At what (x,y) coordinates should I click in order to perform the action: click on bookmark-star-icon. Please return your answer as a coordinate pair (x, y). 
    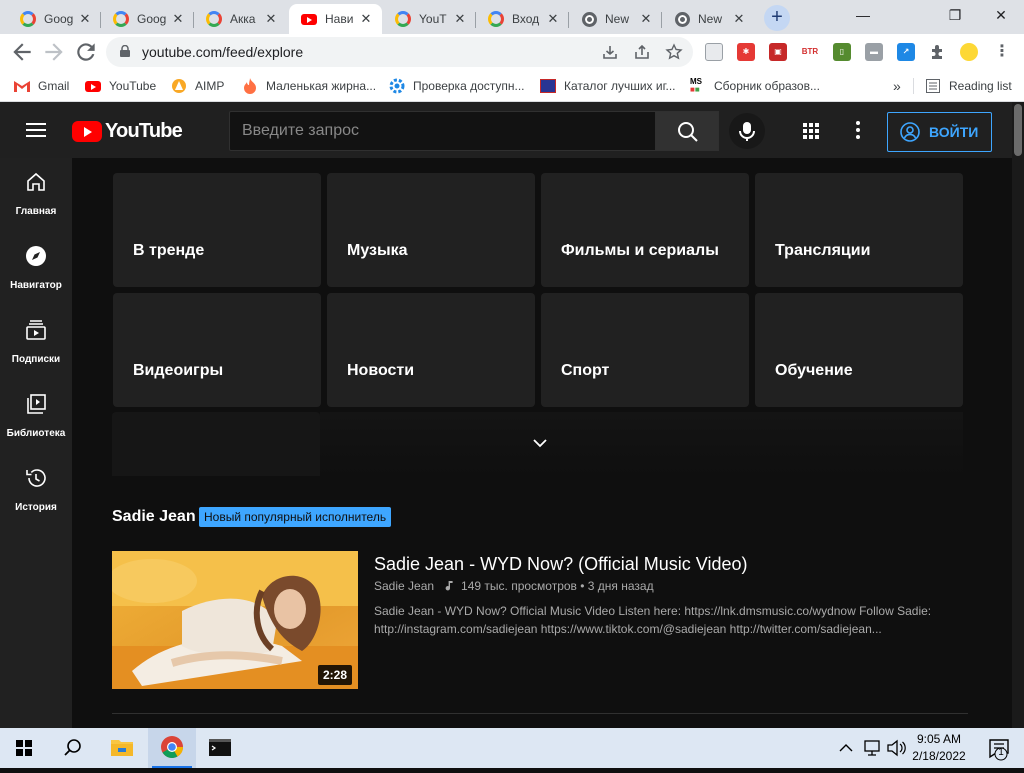
    Looking at the image, I should click on (674, 52).